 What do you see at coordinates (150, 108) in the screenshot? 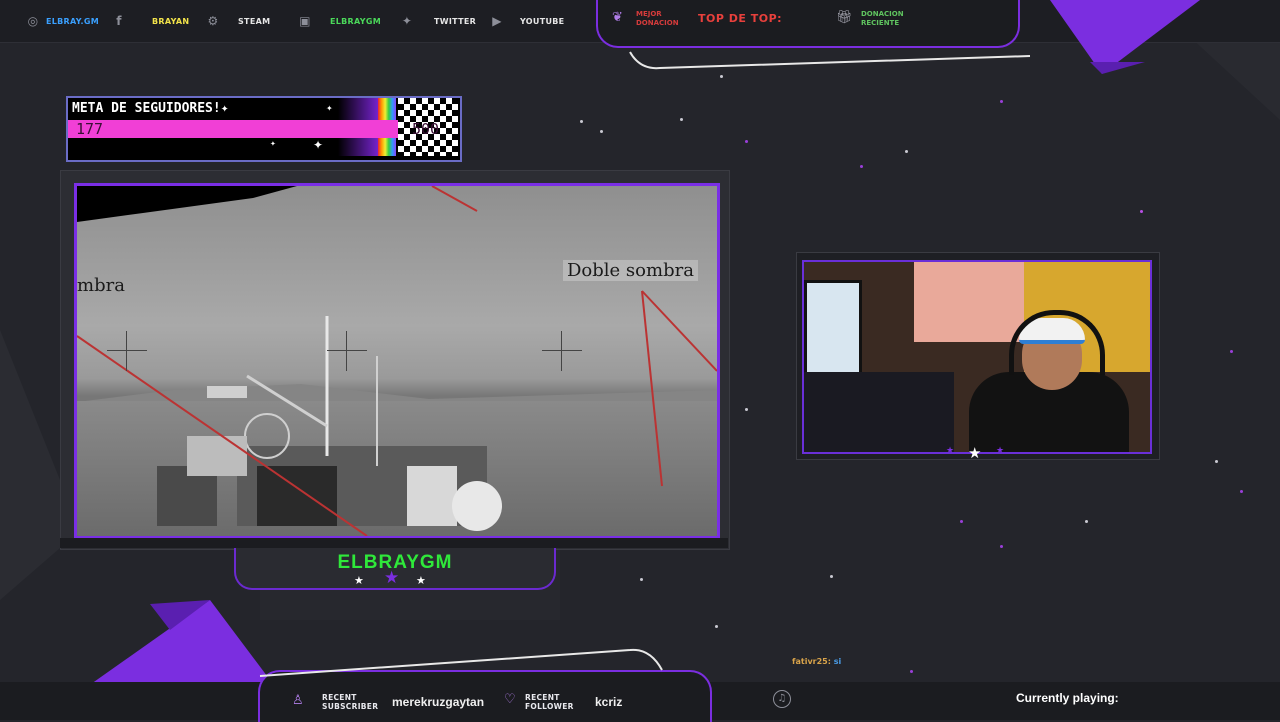
I see `goal-title: META DE SEGUIDORES!✦` at bounding box center [150, 108].